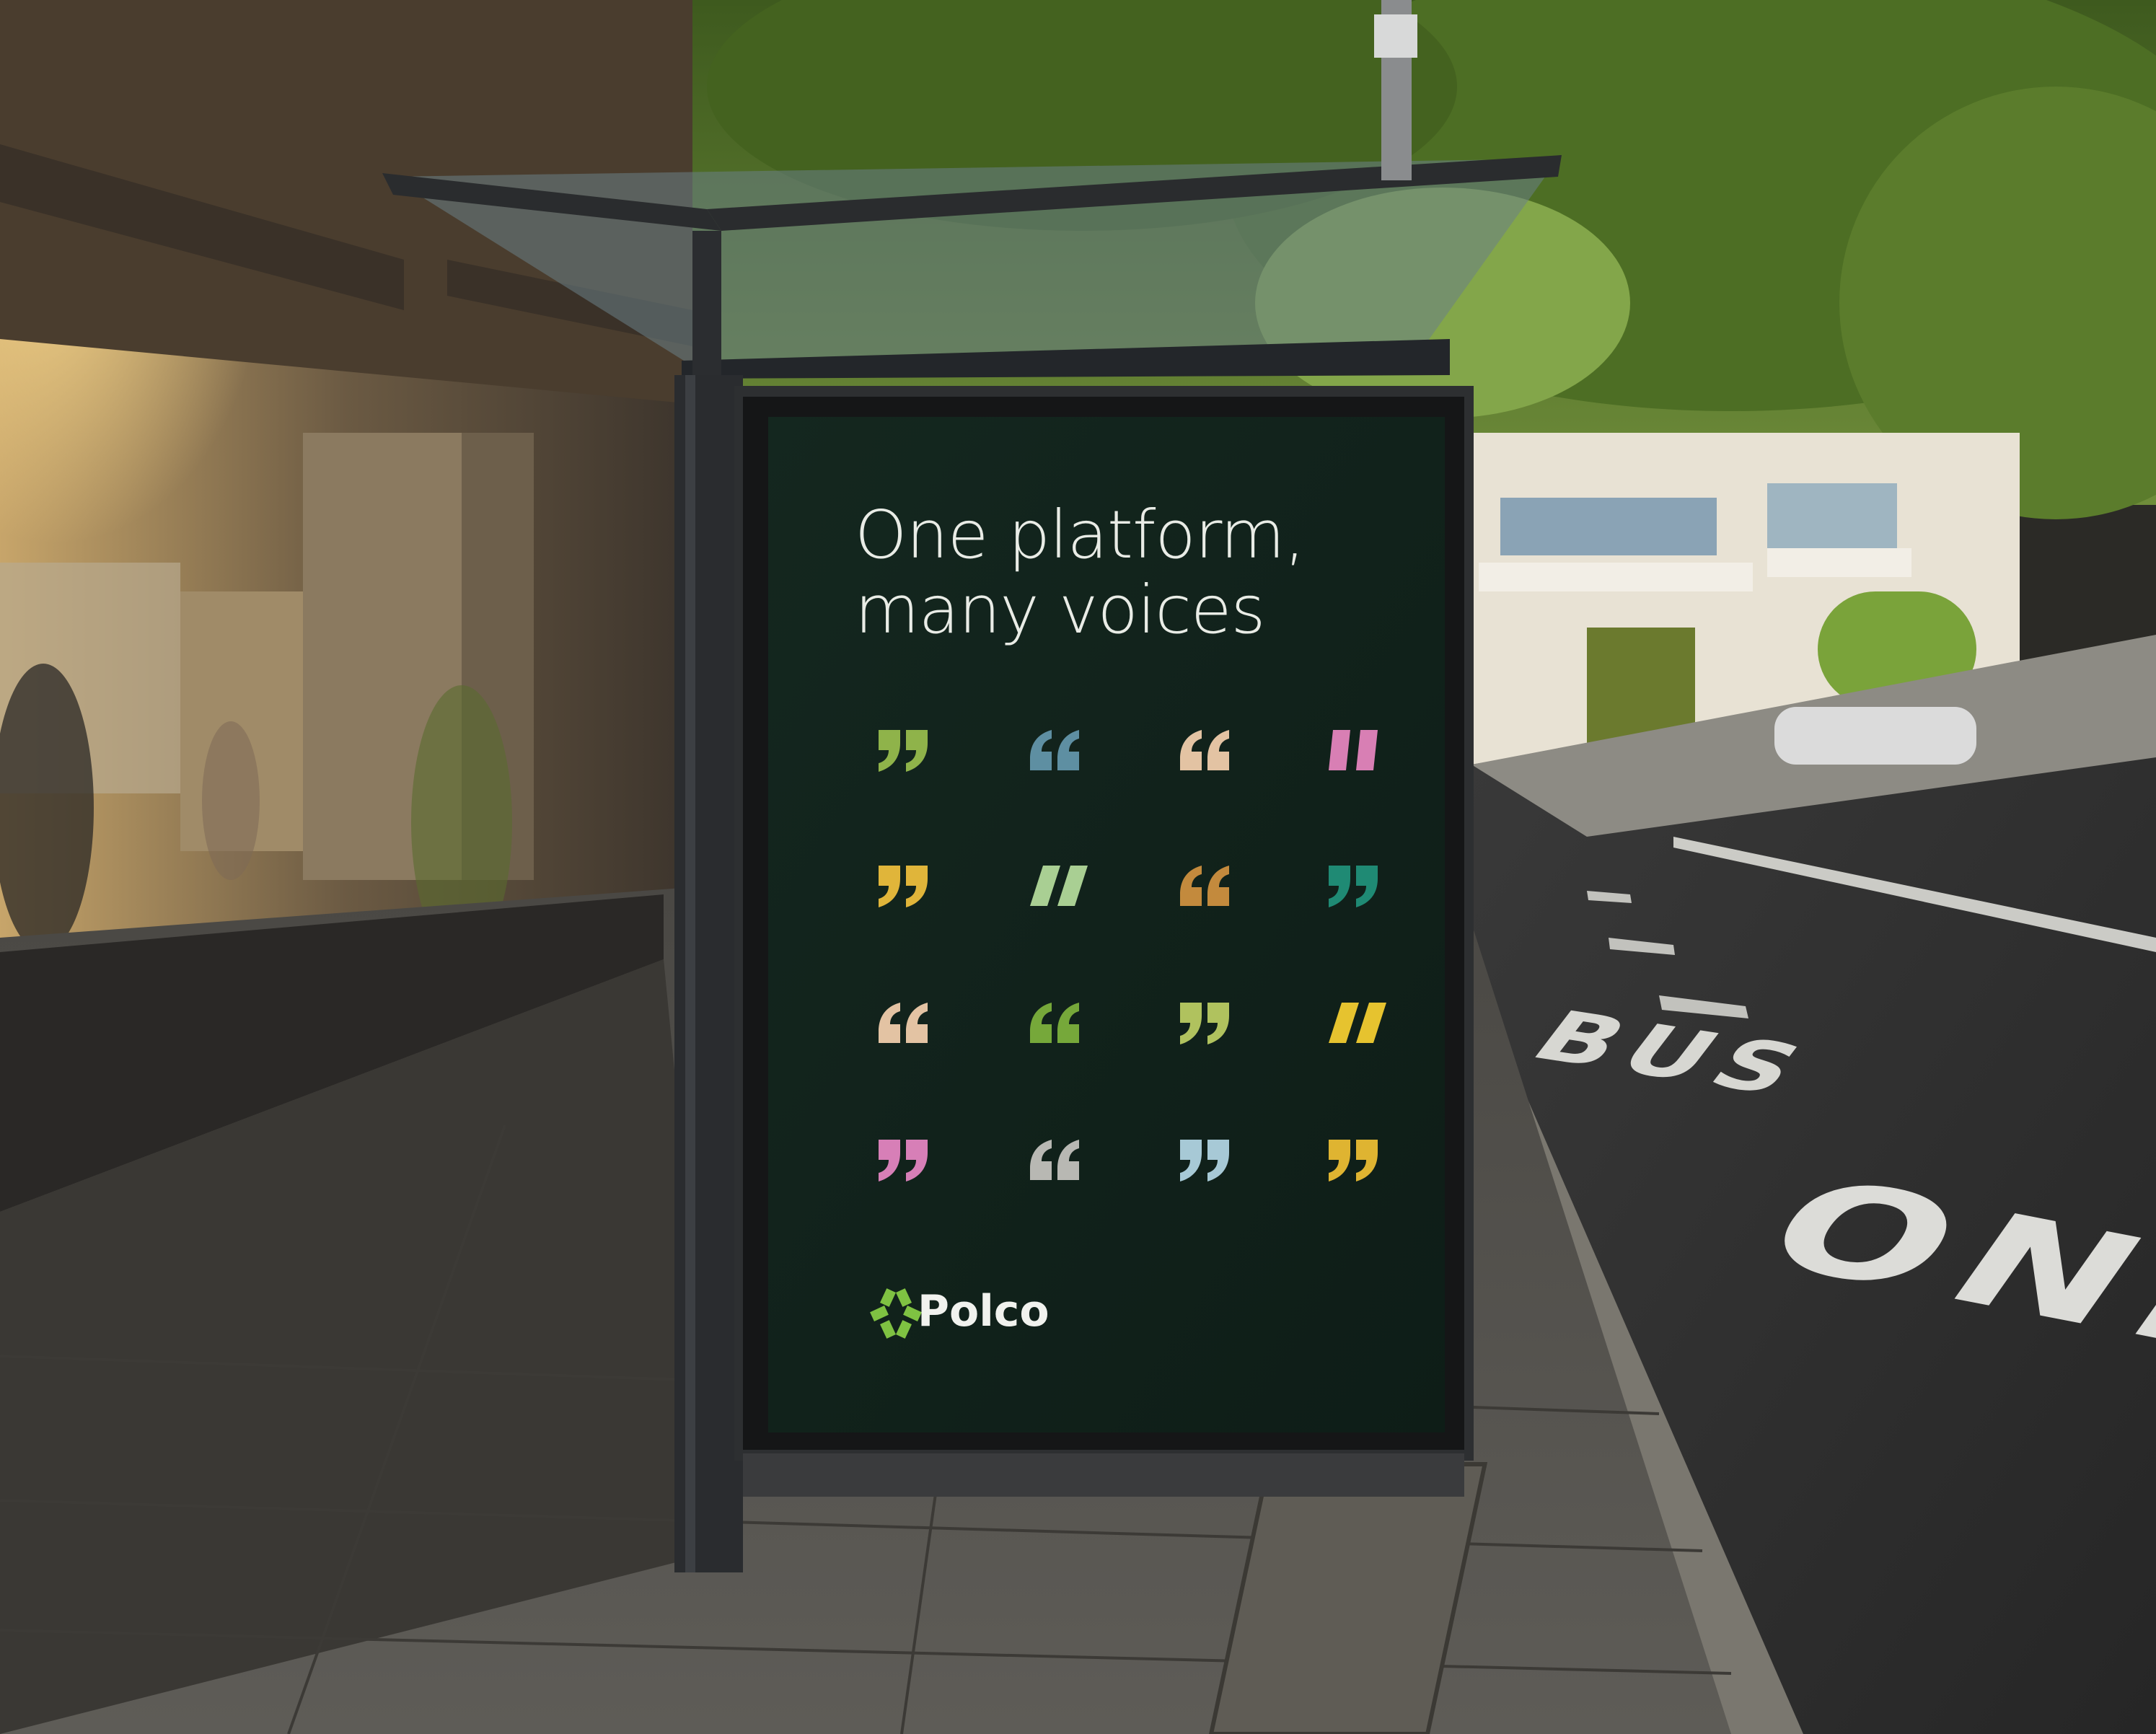 The width and height of the screenshot is (2156, 1734). I want to click on poster-frame-base, so click(1103, 1475).